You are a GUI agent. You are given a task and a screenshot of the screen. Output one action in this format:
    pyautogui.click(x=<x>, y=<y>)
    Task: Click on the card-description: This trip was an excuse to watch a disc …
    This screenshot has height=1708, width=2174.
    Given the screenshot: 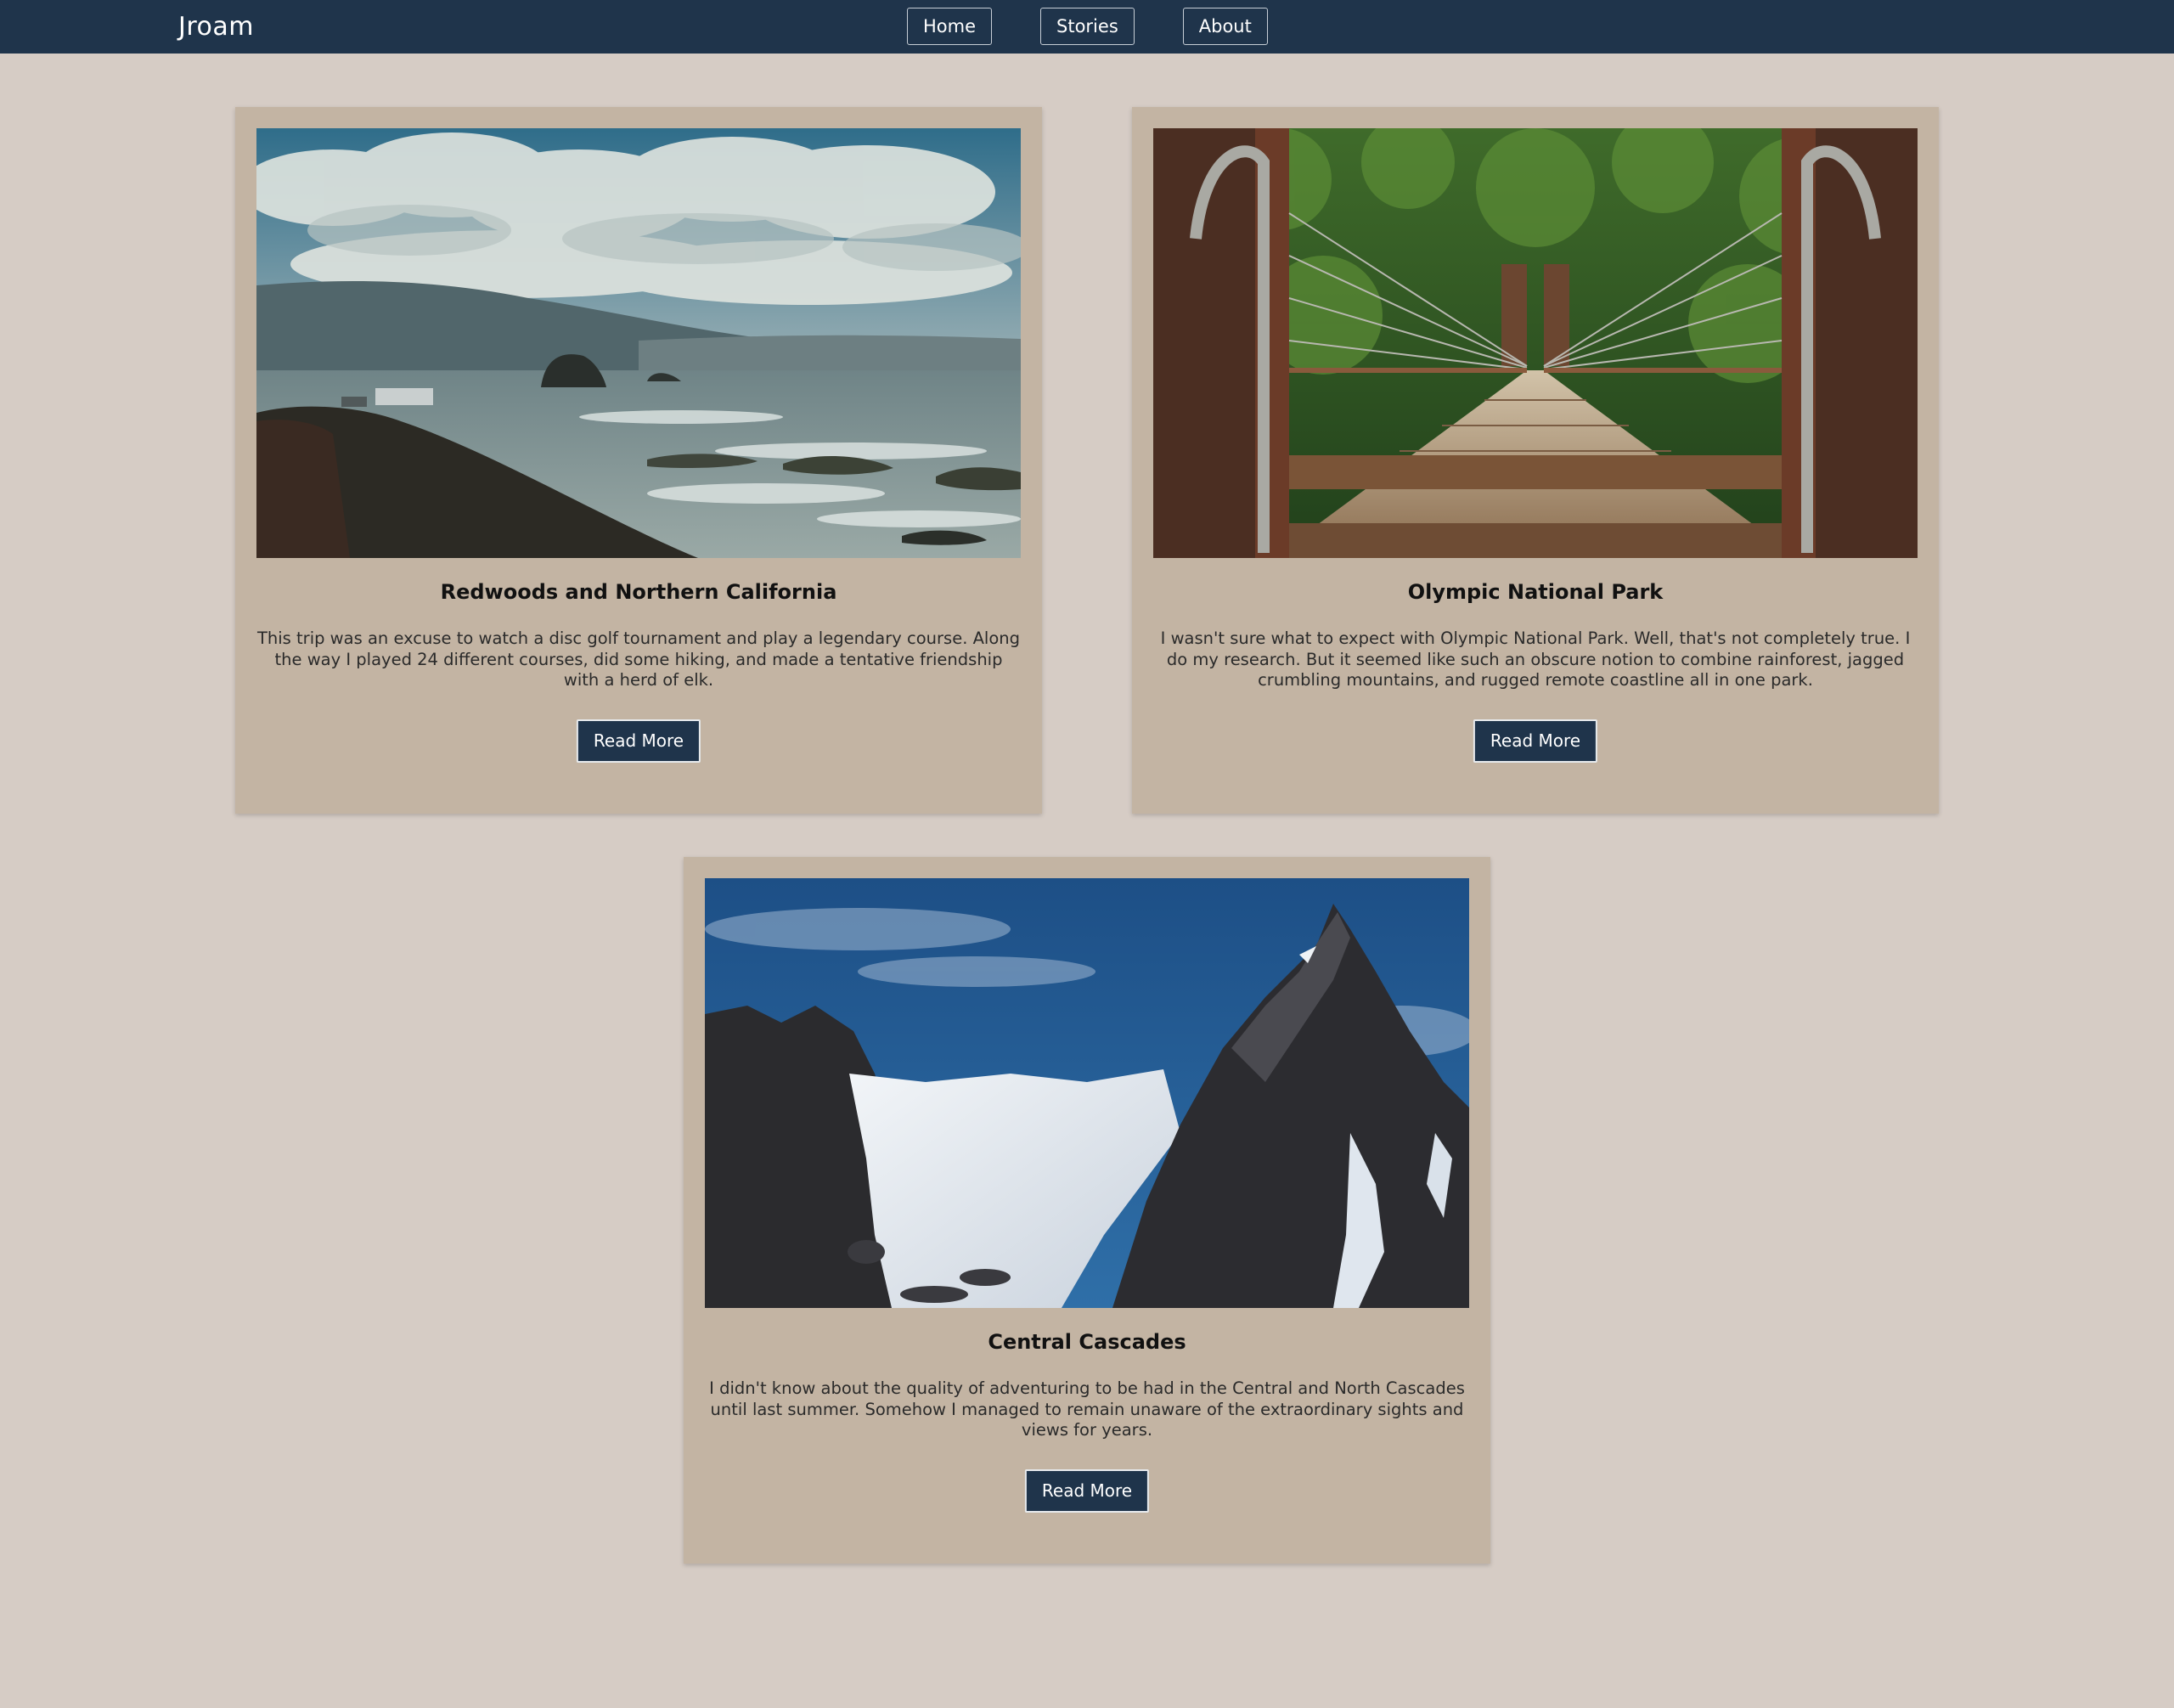 What is the action you would take?
    pyautogui.click(x=638, y=659)
    